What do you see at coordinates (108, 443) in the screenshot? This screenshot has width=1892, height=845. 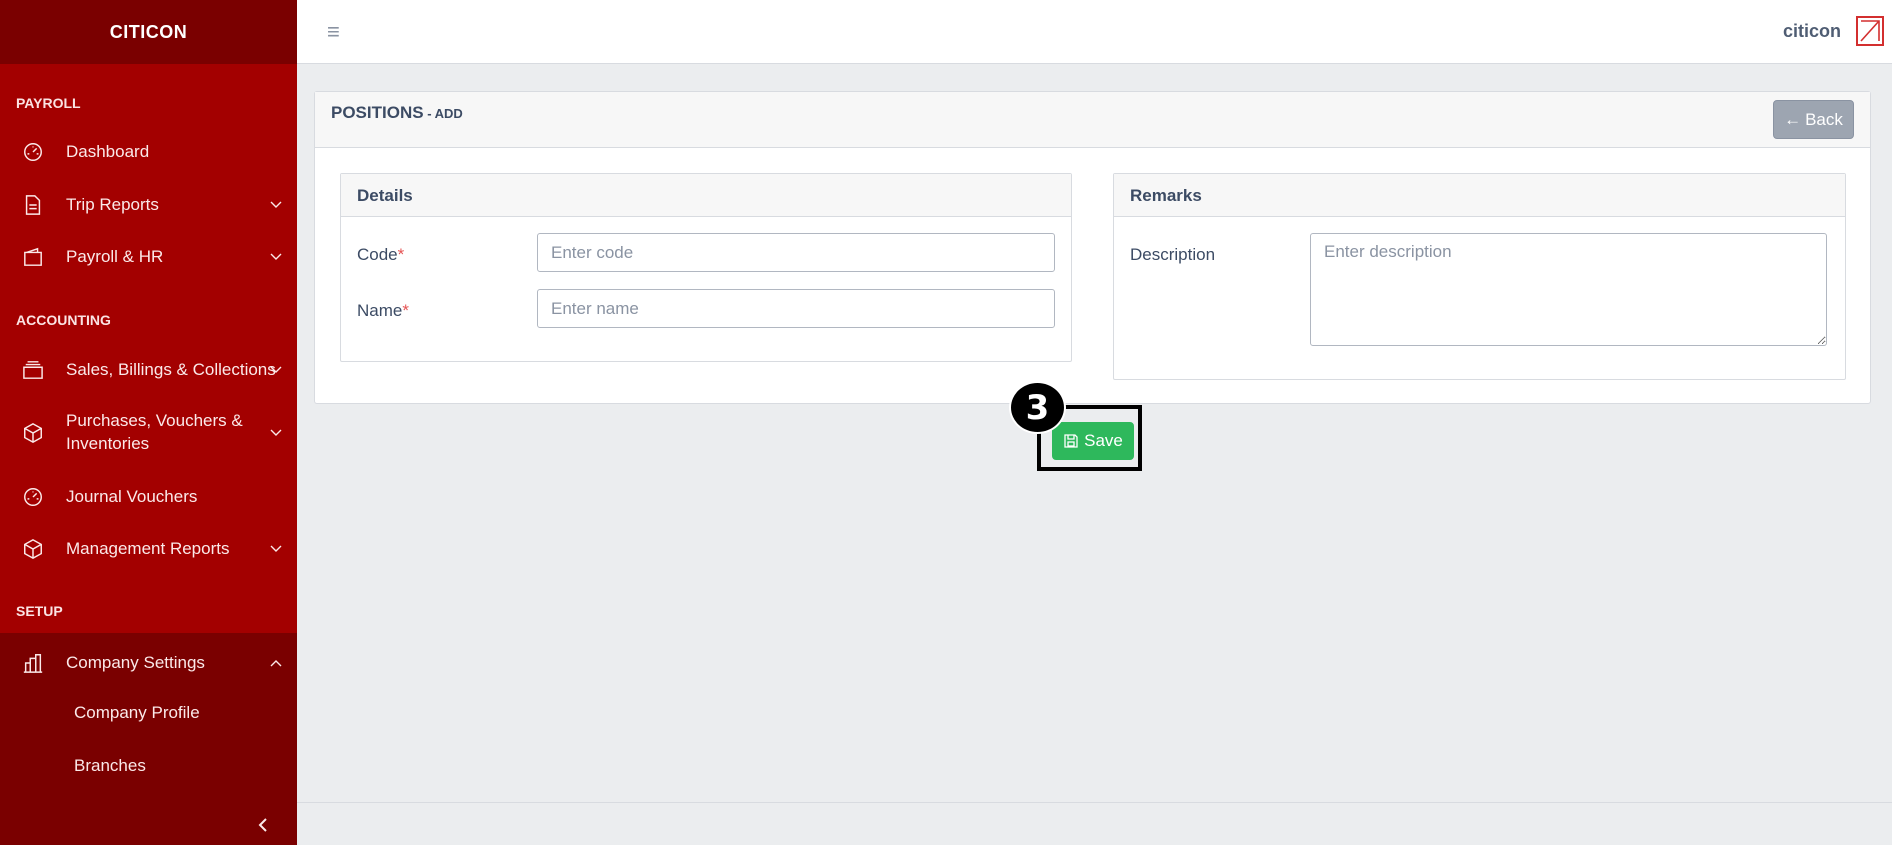 I see `sidebar-item-label: Inventories` at bounding box center [108, 443].